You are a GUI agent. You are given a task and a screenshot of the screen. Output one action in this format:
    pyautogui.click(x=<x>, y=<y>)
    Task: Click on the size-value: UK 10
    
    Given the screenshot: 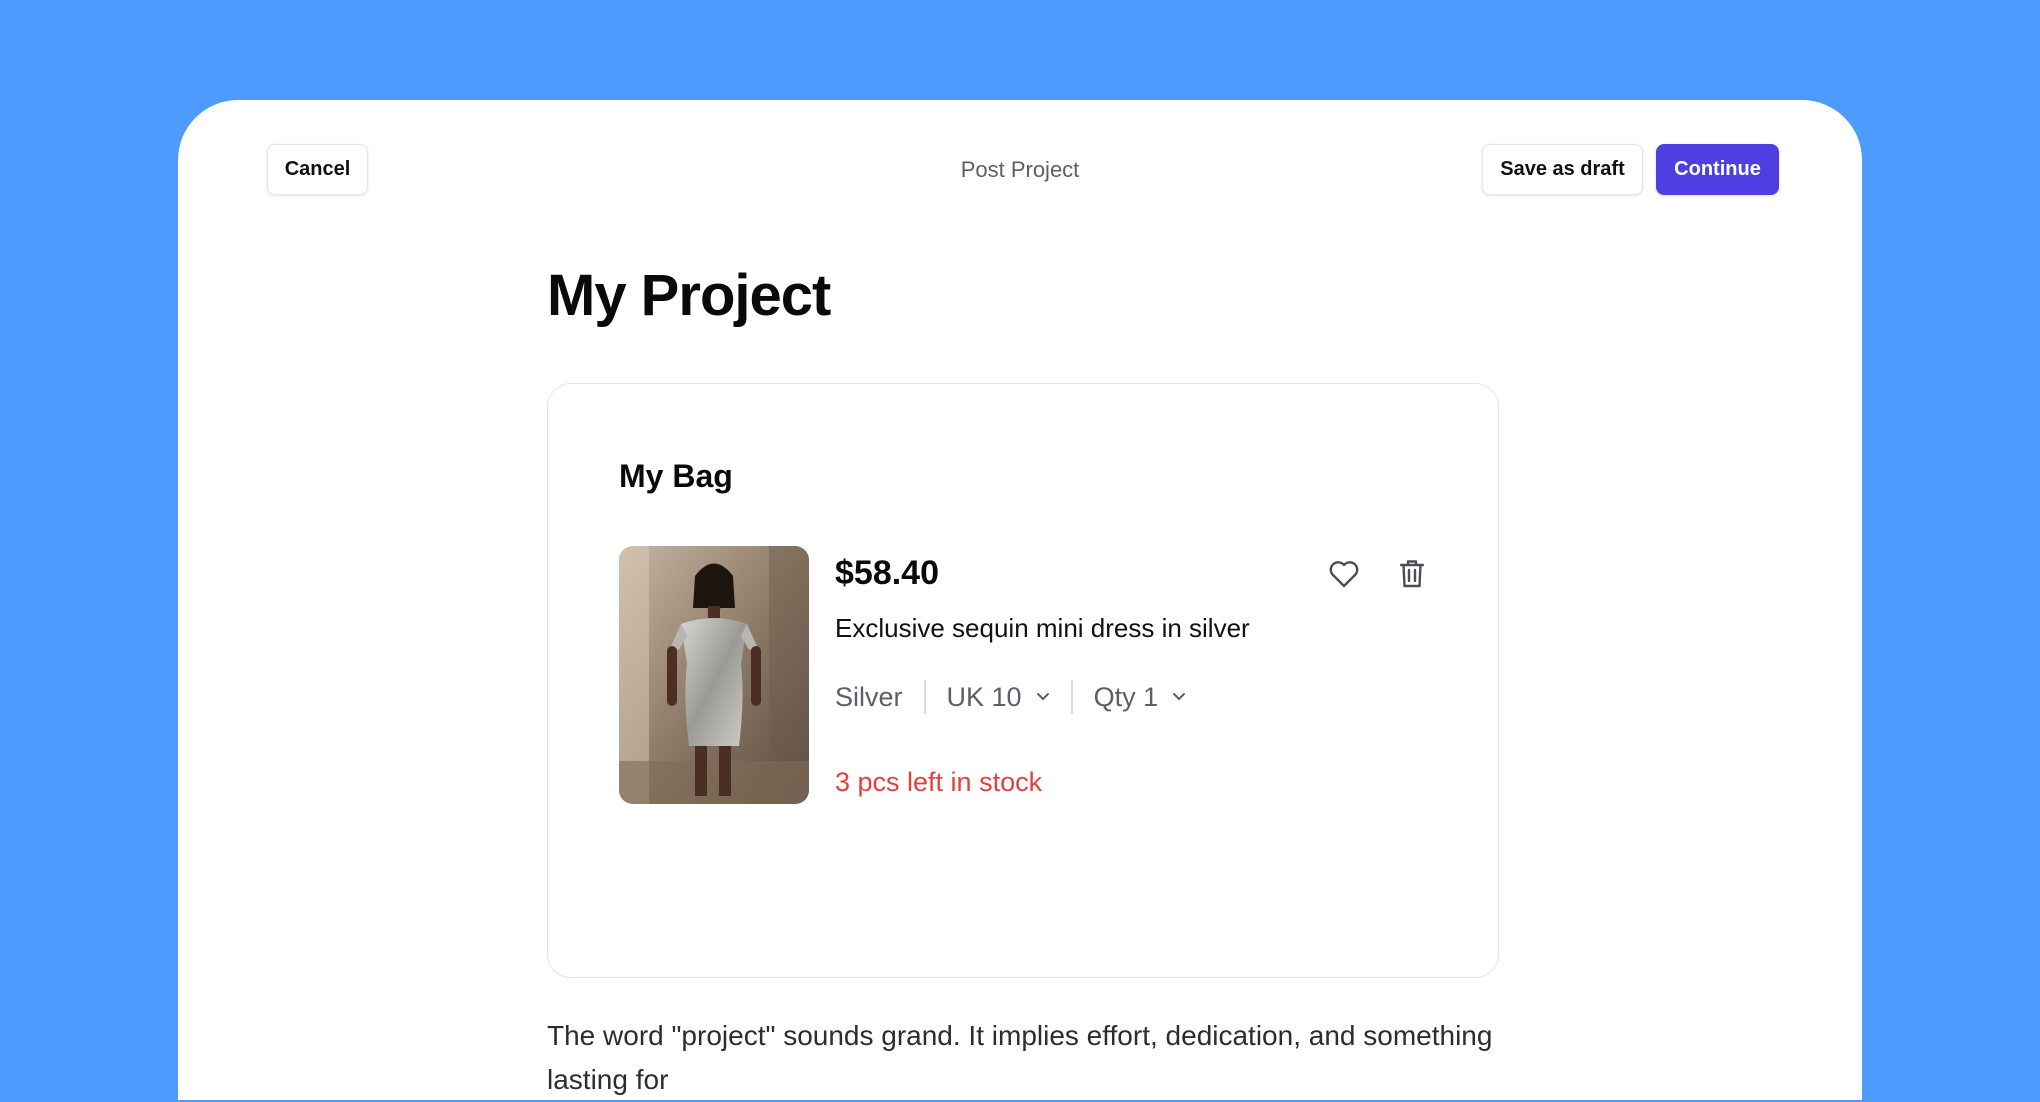 What is the action you would take?
    pyautogui.click(x=984, y=696)
    